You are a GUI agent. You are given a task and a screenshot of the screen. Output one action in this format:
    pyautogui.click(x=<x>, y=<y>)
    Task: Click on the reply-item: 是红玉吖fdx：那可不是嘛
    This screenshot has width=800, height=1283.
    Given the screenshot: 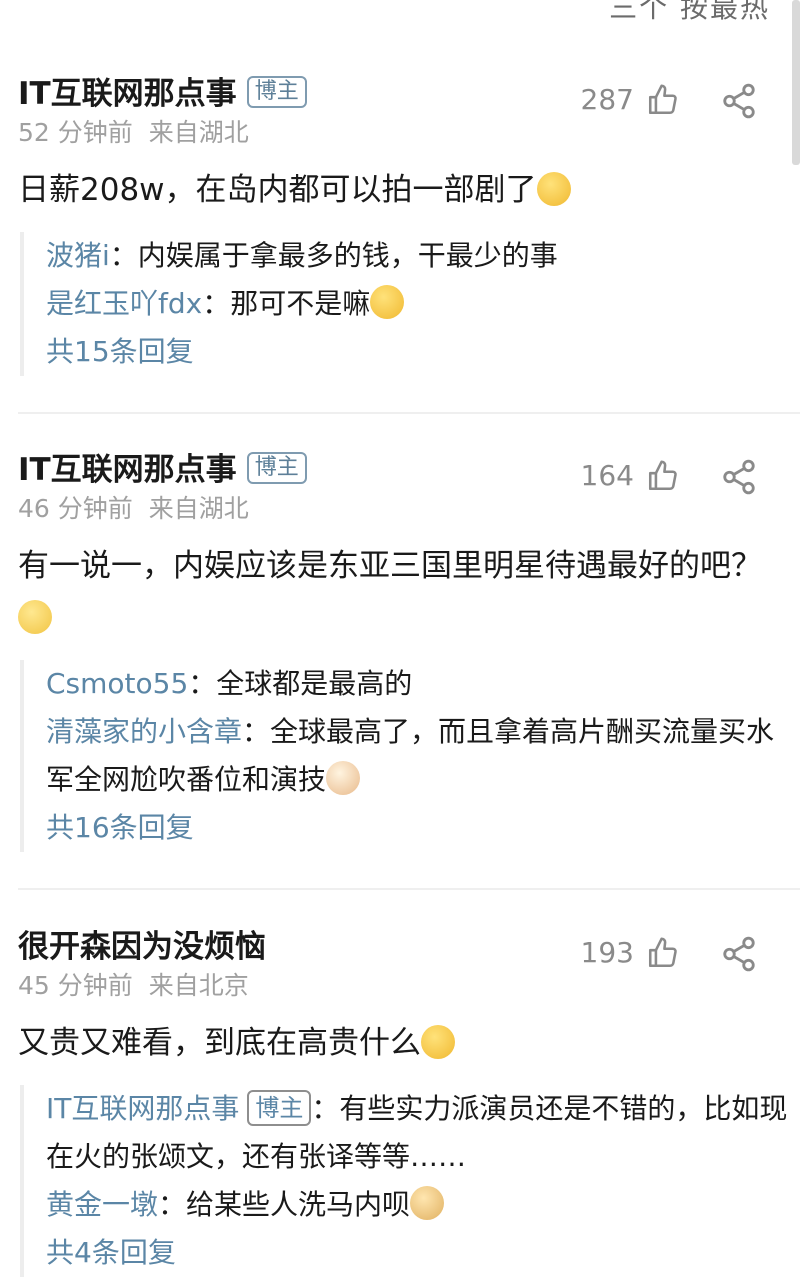 What is the action you would take?
    pyautogui.click(x=423, y=304)
    